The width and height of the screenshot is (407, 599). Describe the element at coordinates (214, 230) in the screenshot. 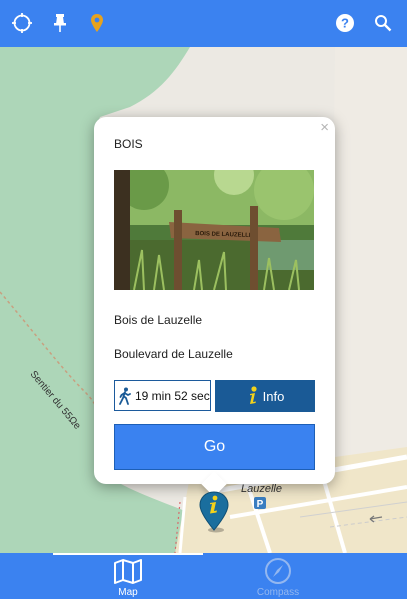

I see `poi-photo: BOIS DE LAUZELLE` at that location.